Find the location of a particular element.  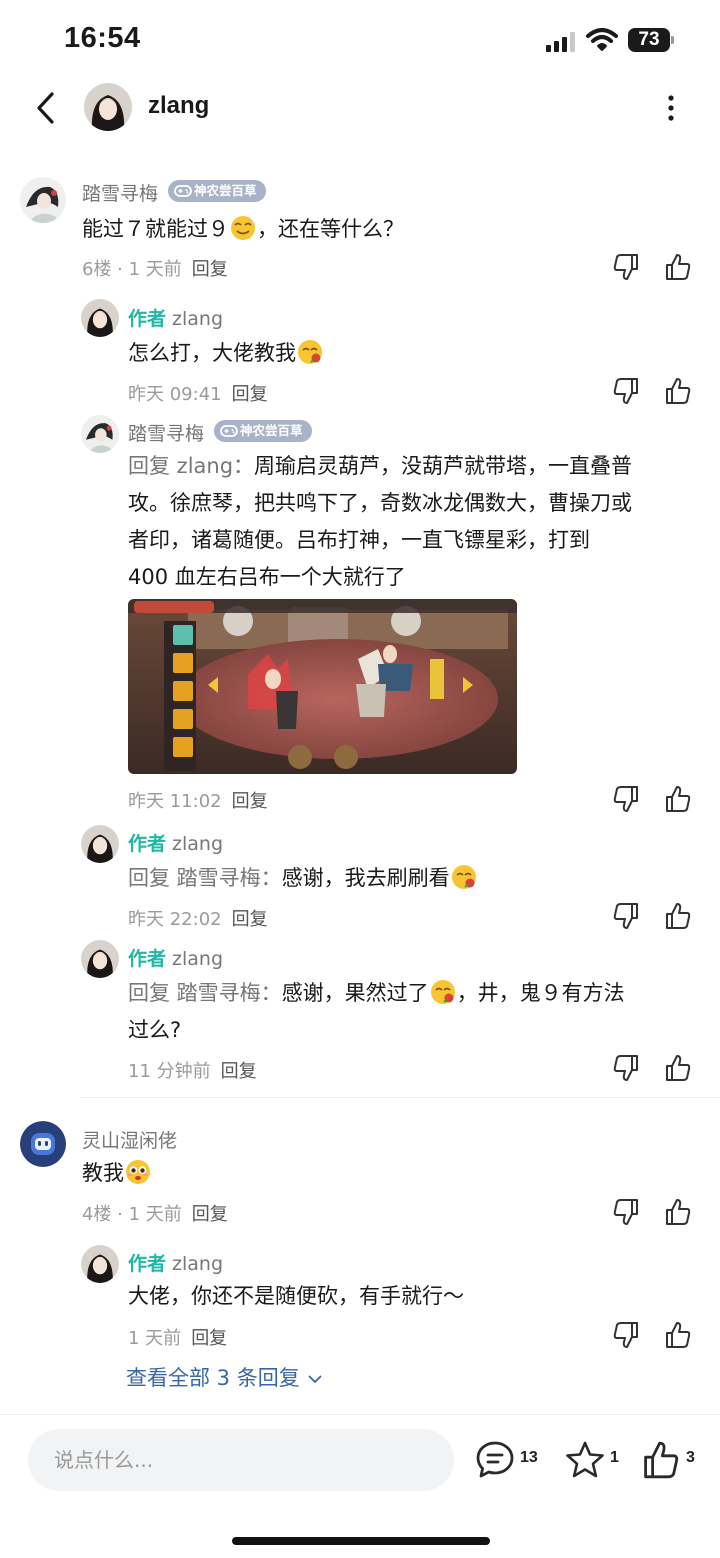

more-icon is located at coordinates (671, 108).